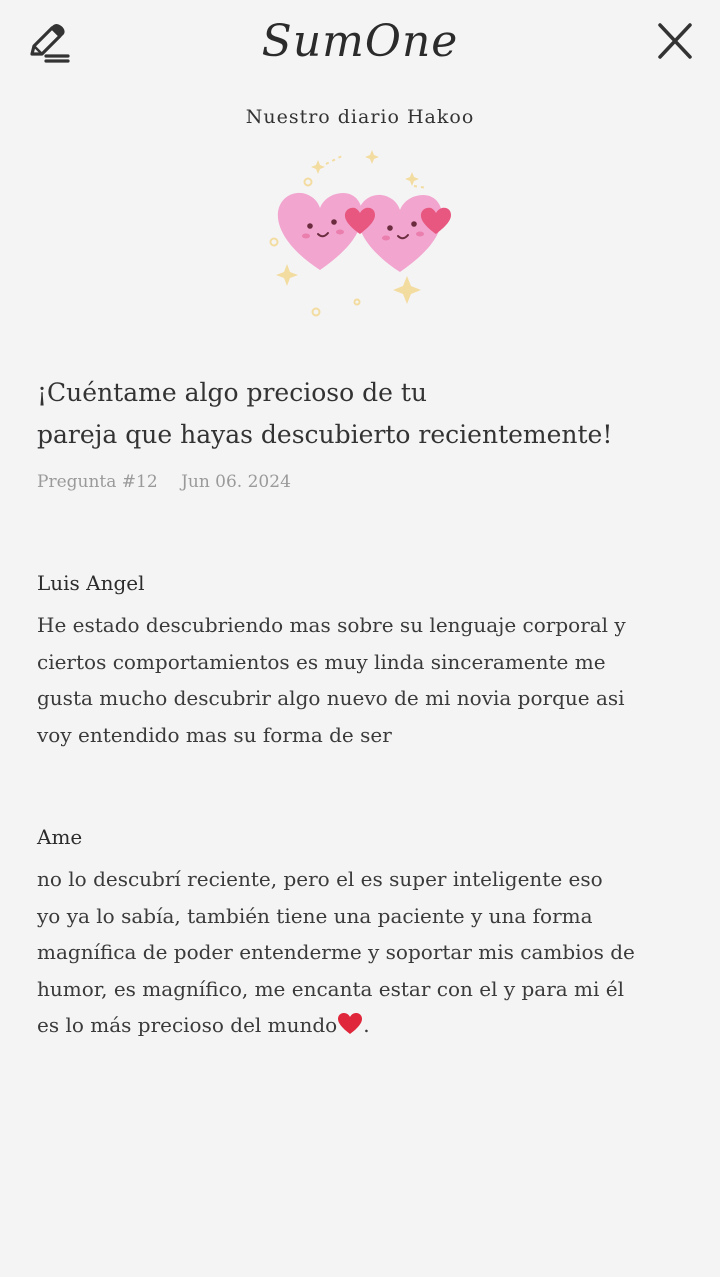  Describe the element at coordinates (360, 117) in the screenshot. I see `diary-title: Nuestro diario Hakoo` at that location.